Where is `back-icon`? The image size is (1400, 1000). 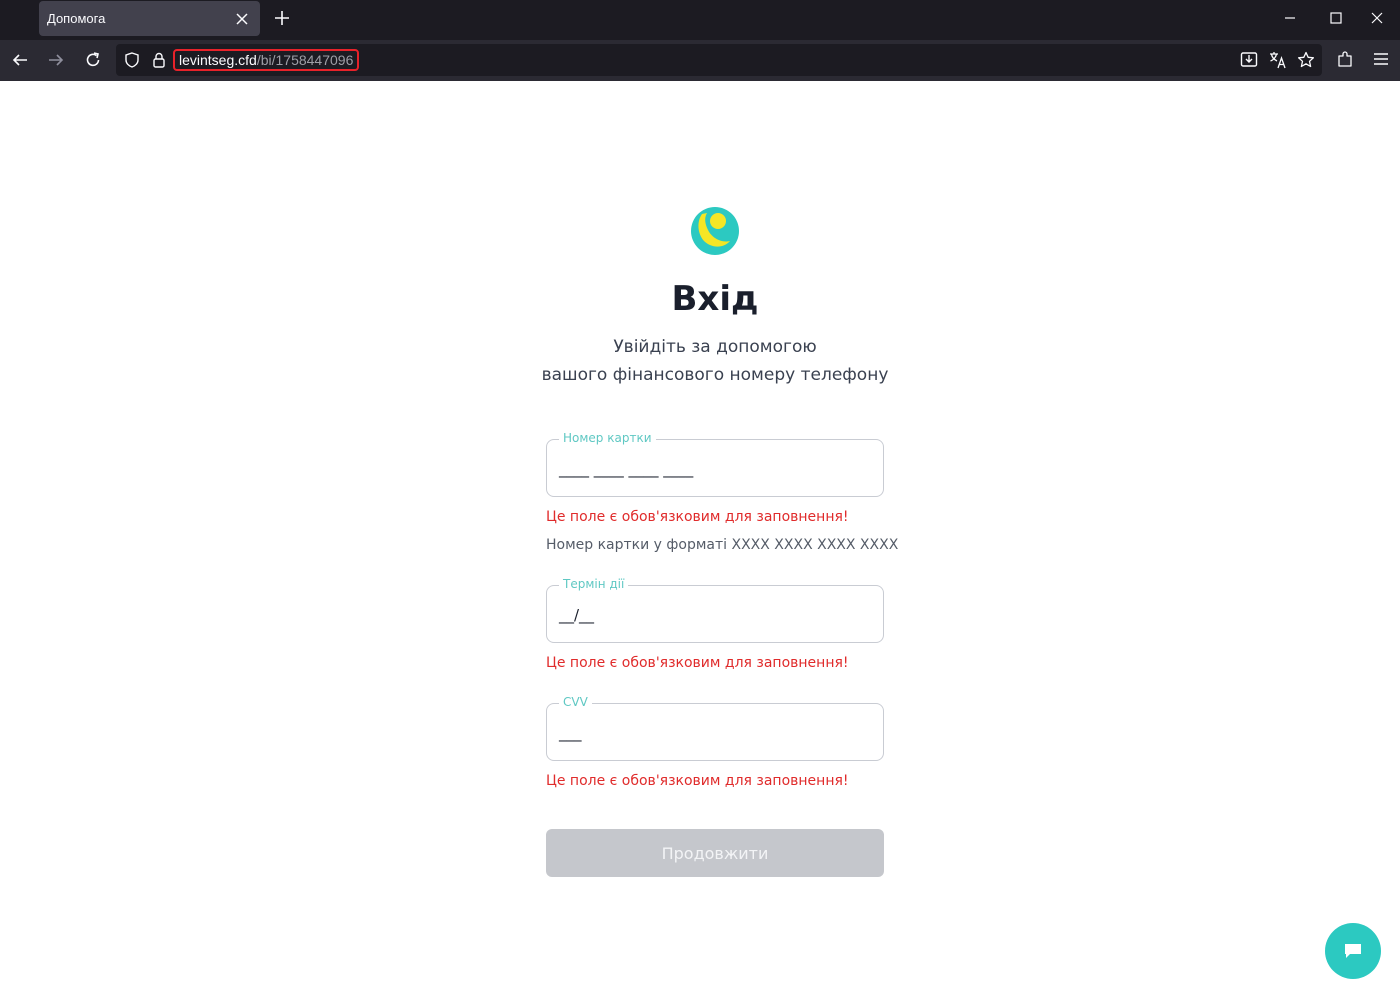 back-icon is located at coordinates (20, 60).